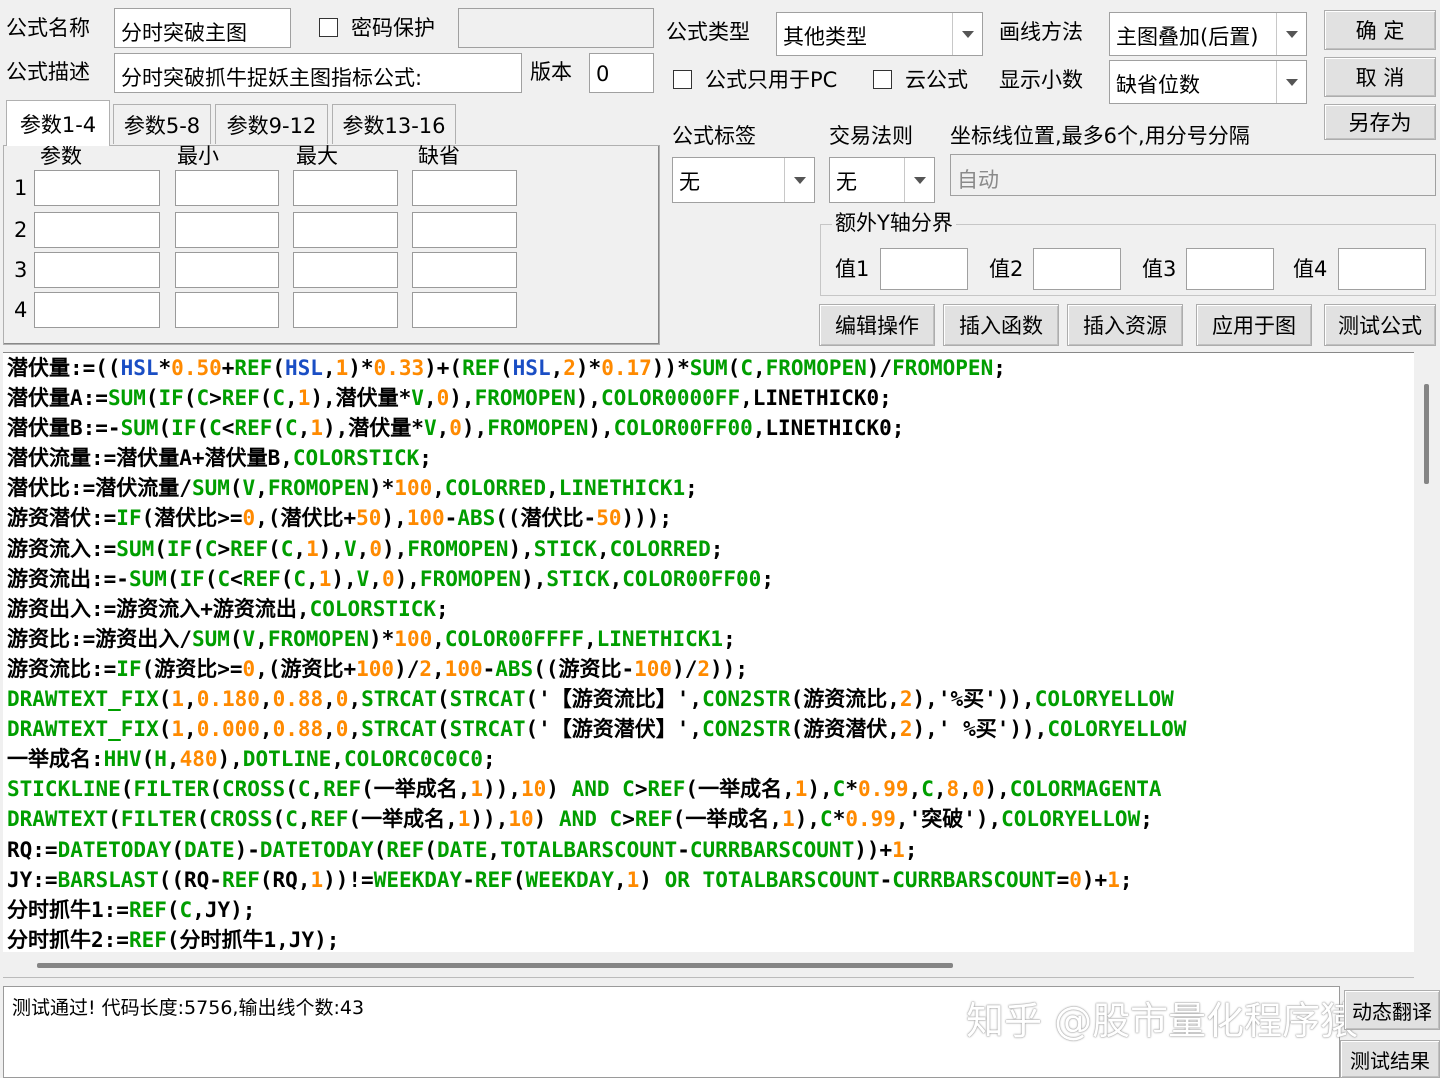  Describe the element at coordinates (704, 668) in the screenshot. I see `code-token: 2` at that location.